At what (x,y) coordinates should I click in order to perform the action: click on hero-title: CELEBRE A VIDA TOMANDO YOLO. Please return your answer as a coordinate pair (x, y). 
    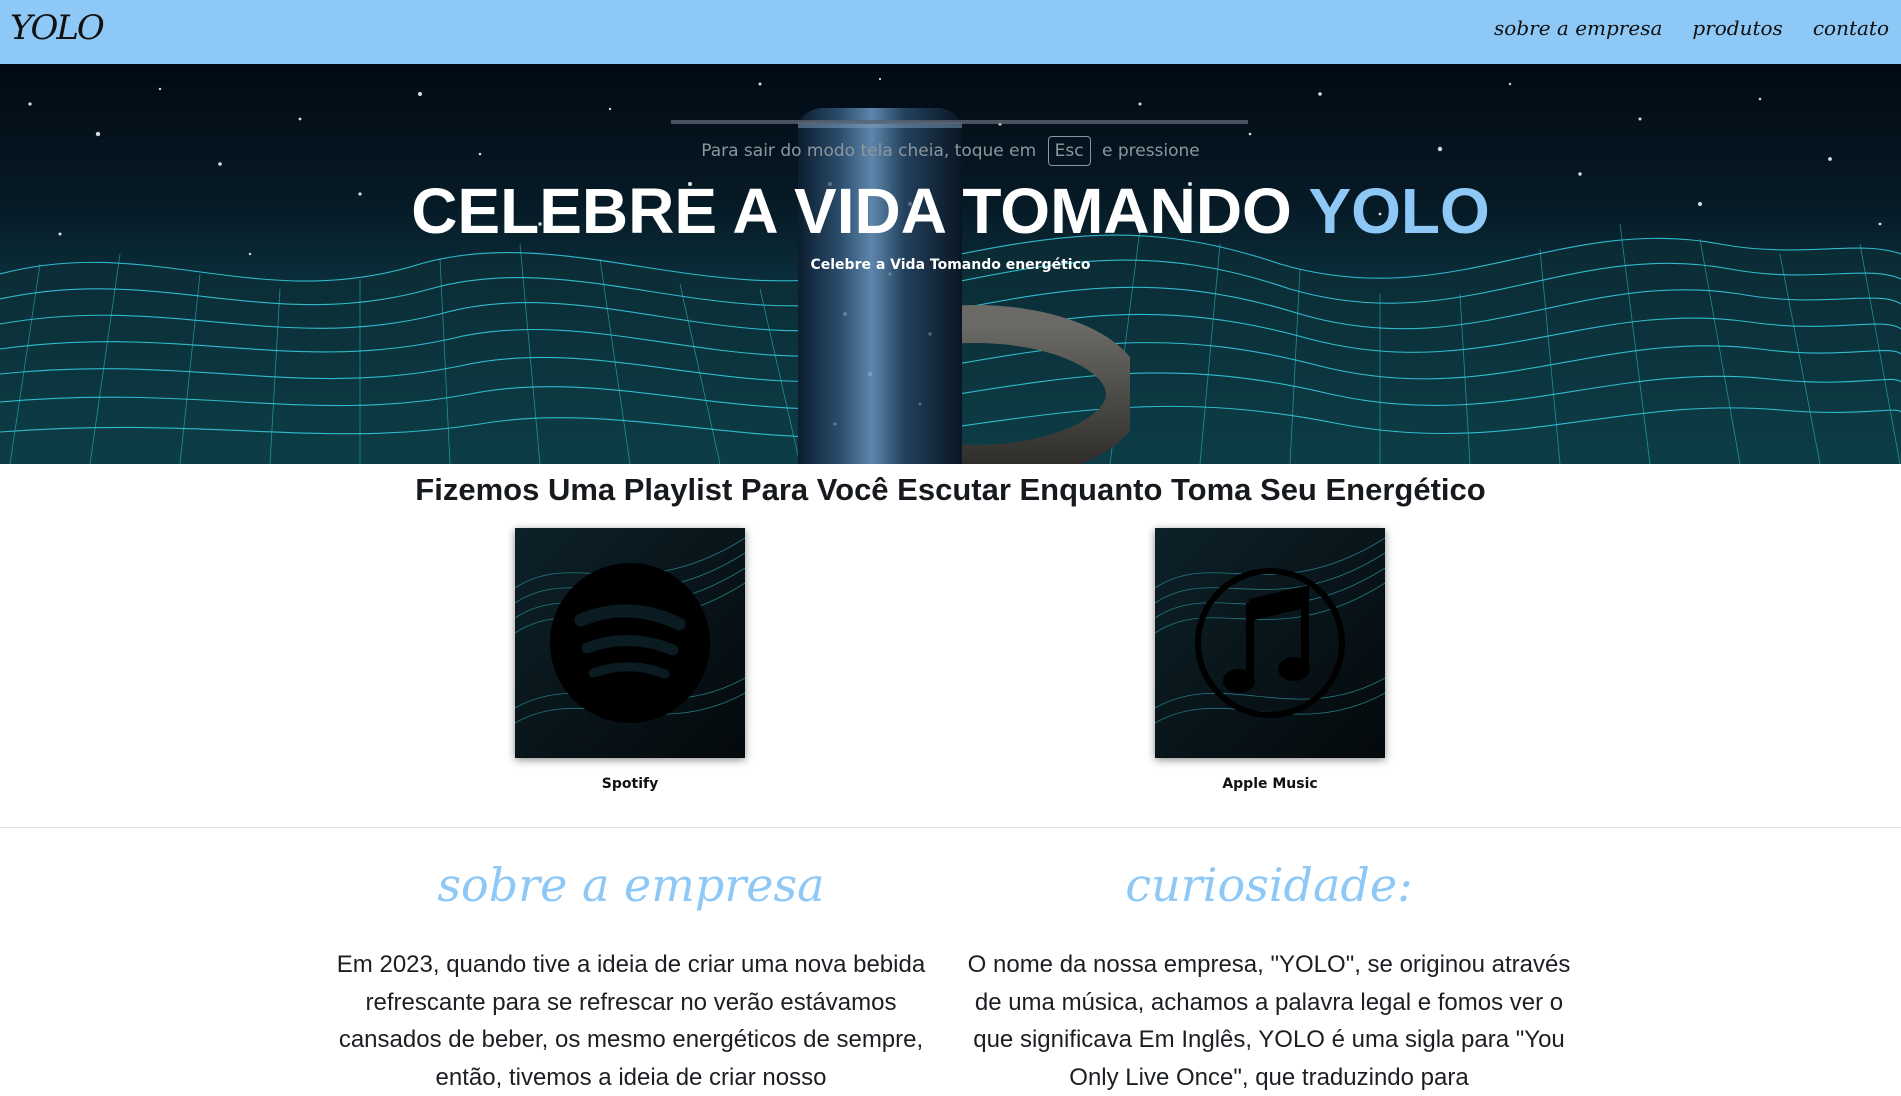
    Looking at the image, I should click on (950, 211).